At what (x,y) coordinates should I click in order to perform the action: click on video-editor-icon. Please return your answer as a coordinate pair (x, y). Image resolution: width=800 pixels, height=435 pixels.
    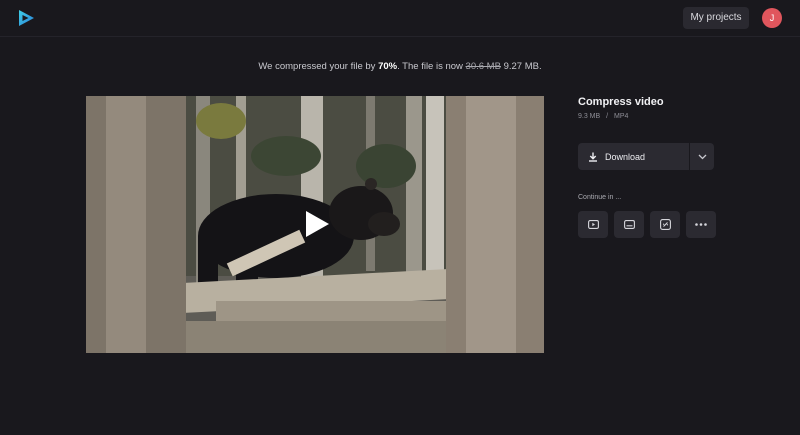
    Looking at the image, I should click on (593, 224).